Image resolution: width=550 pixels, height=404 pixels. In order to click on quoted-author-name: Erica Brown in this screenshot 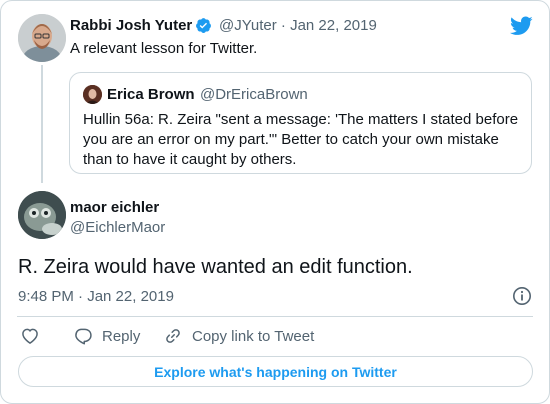, I will do `click(151, 94)`.